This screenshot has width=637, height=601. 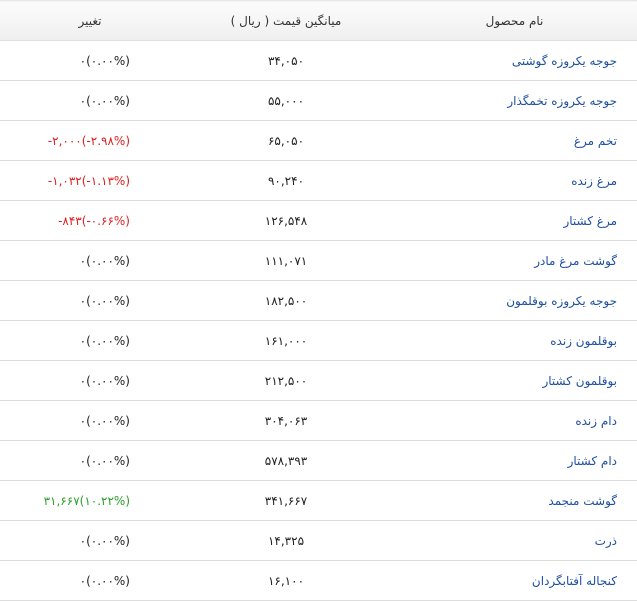 What do you see at coordinates (583, 341) in the screenshot?
I see `product-name-link: بوقلمون زنده` at bounding box center [583, 341].